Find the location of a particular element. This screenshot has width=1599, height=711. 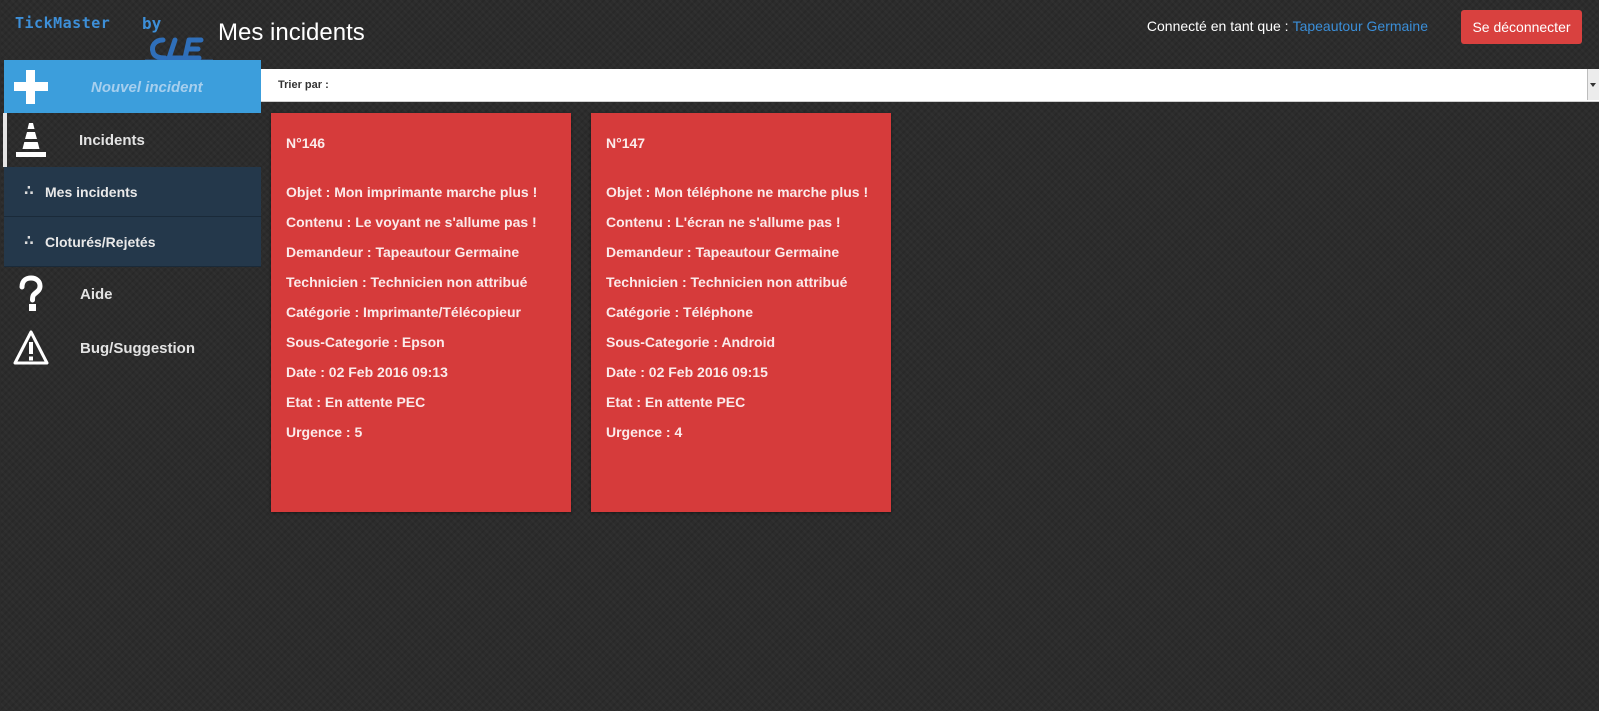

incident-categorie: Catégorie : Téléphone is located at coordinates (680, 312).